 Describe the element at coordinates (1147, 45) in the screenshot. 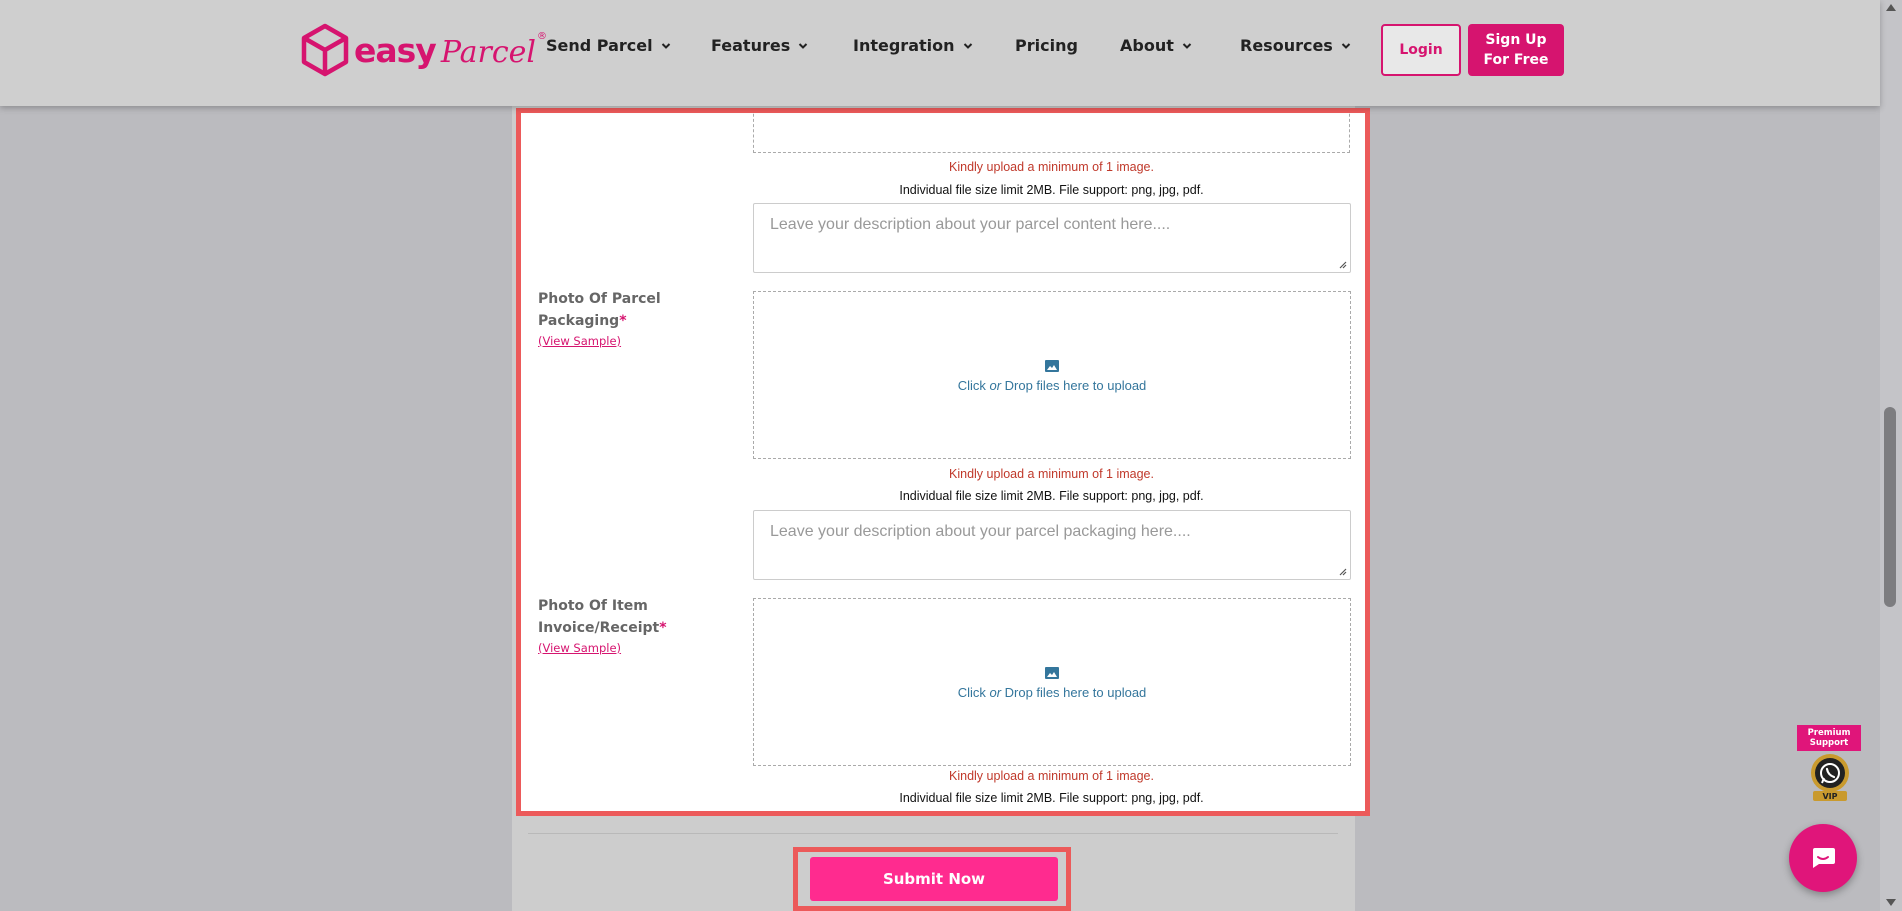

I see `nav-label: About` at that location.